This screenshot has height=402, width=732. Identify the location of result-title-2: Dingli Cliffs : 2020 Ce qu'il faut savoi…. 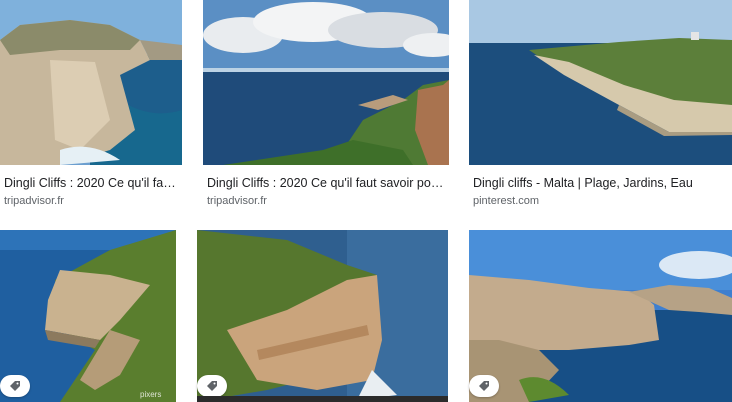
(326, 183).